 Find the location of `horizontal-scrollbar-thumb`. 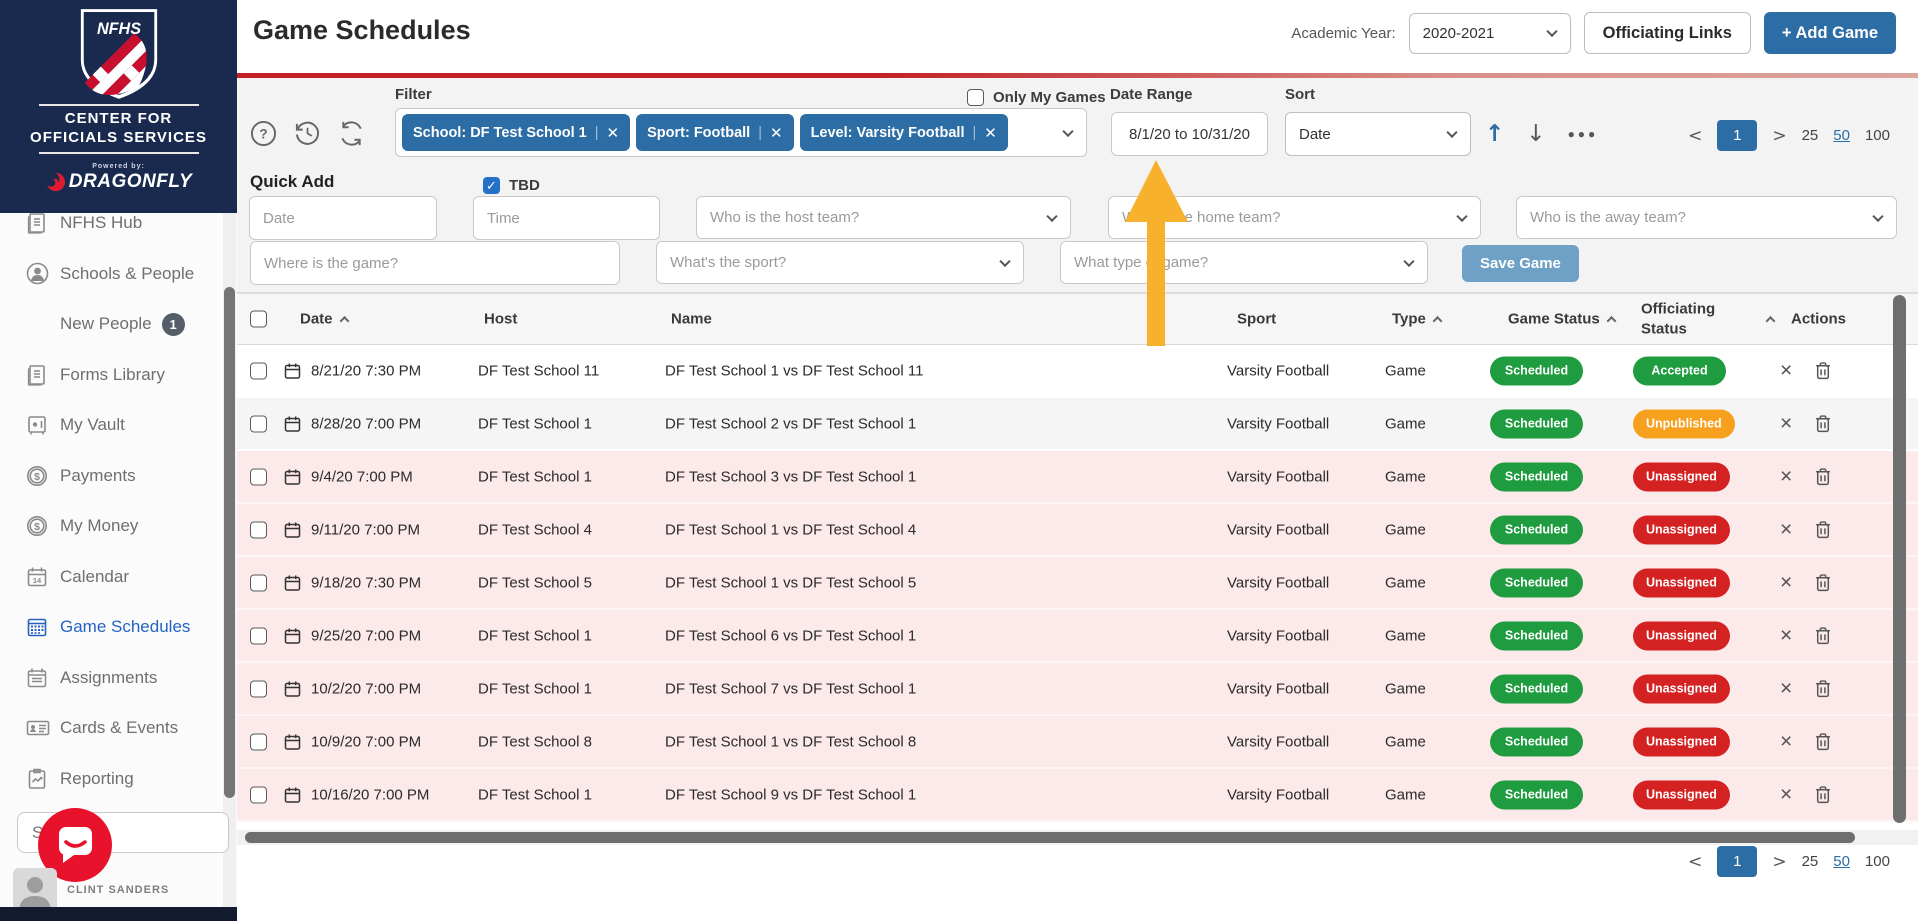

horizontal-scrollbar-thumb is located at coordinates (1050, 837).